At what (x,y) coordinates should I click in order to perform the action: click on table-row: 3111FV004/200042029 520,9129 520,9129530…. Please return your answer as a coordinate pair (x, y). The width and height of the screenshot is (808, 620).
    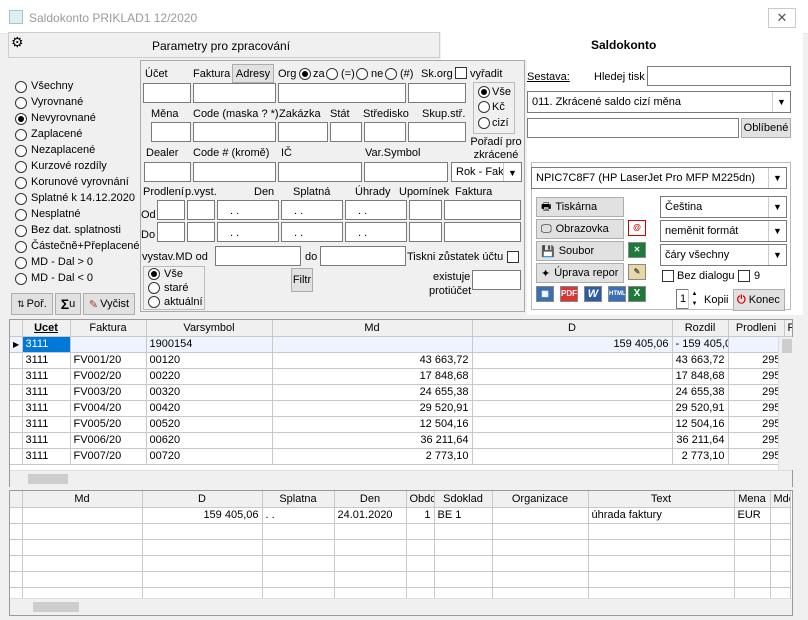
    Looking at the image, I should click on (401, 408).